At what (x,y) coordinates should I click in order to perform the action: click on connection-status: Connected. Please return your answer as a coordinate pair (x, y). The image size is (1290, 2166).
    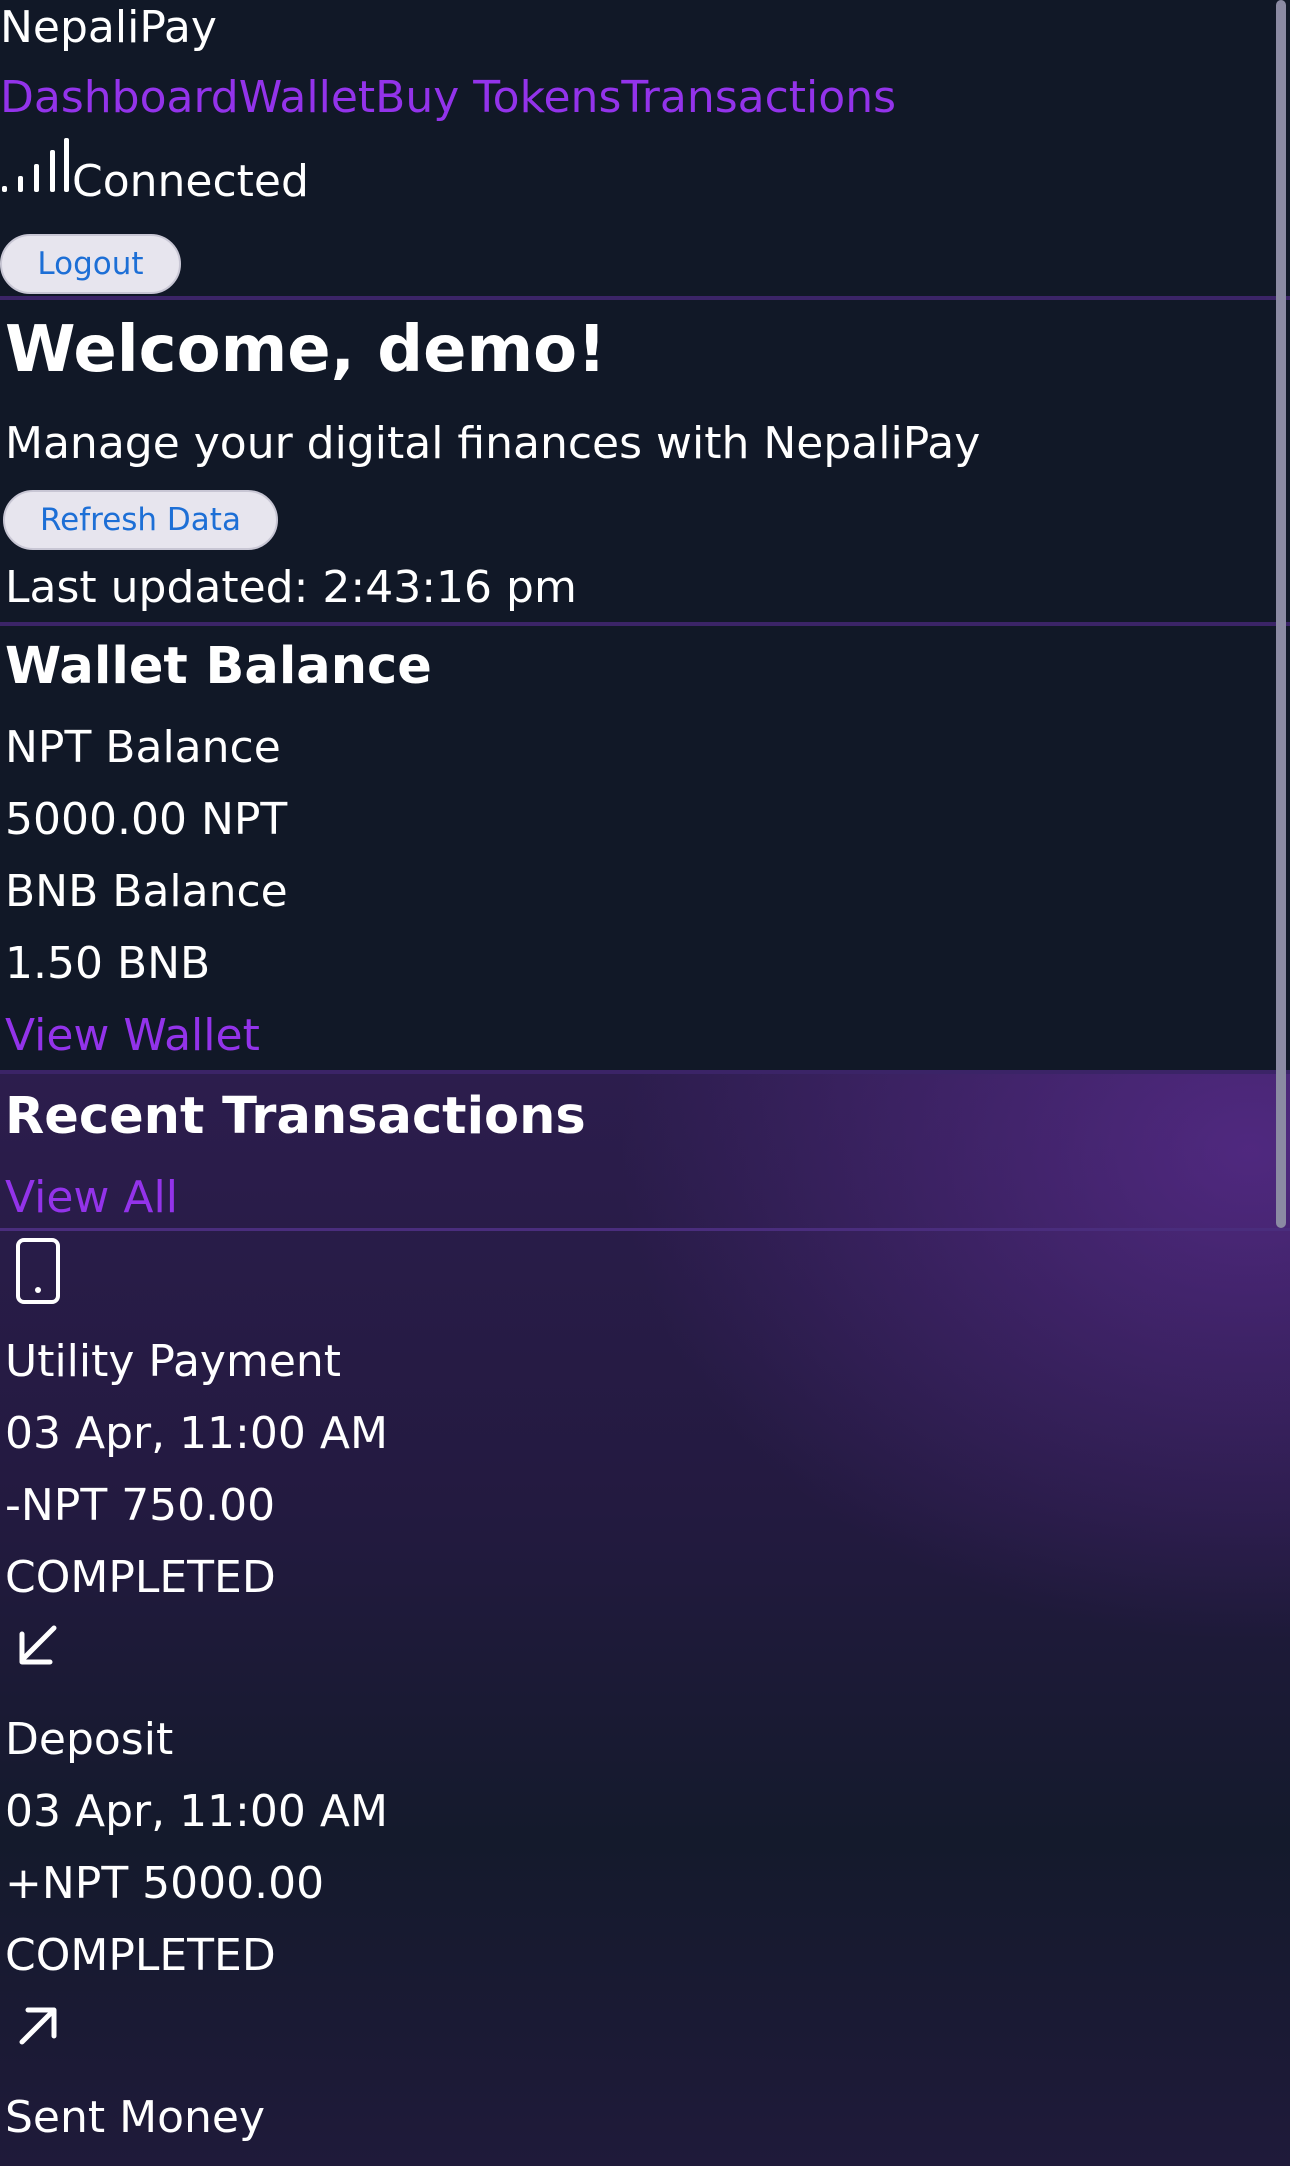
    Looking at the image, I should click on (154, 174).